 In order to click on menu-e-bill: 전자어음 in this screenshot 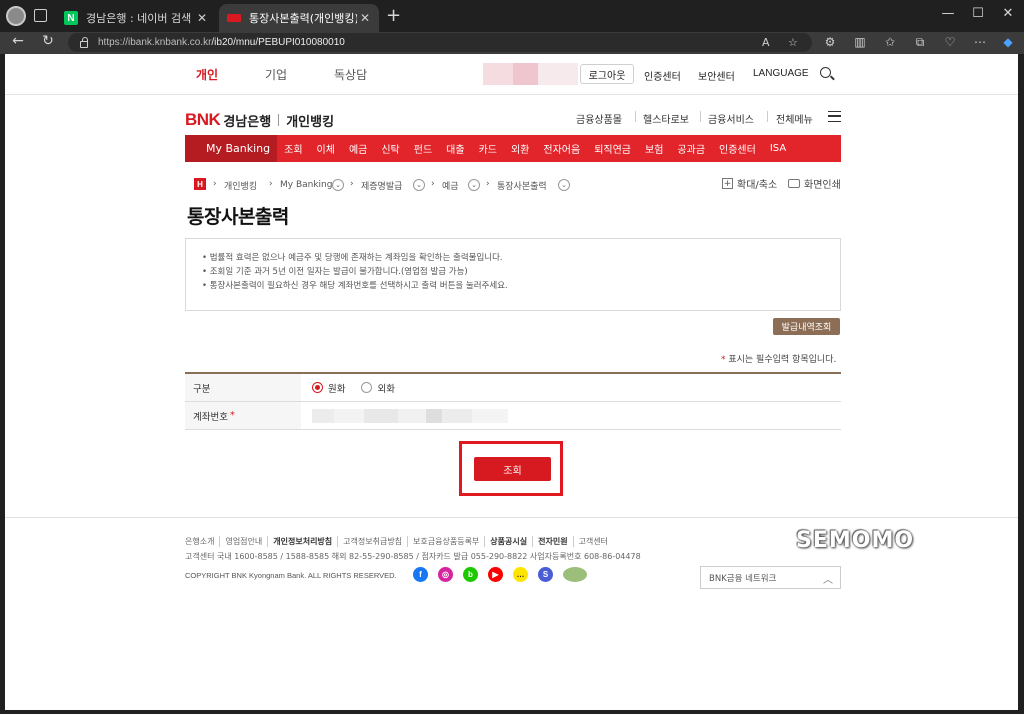, I will do `click(561, 148)`.